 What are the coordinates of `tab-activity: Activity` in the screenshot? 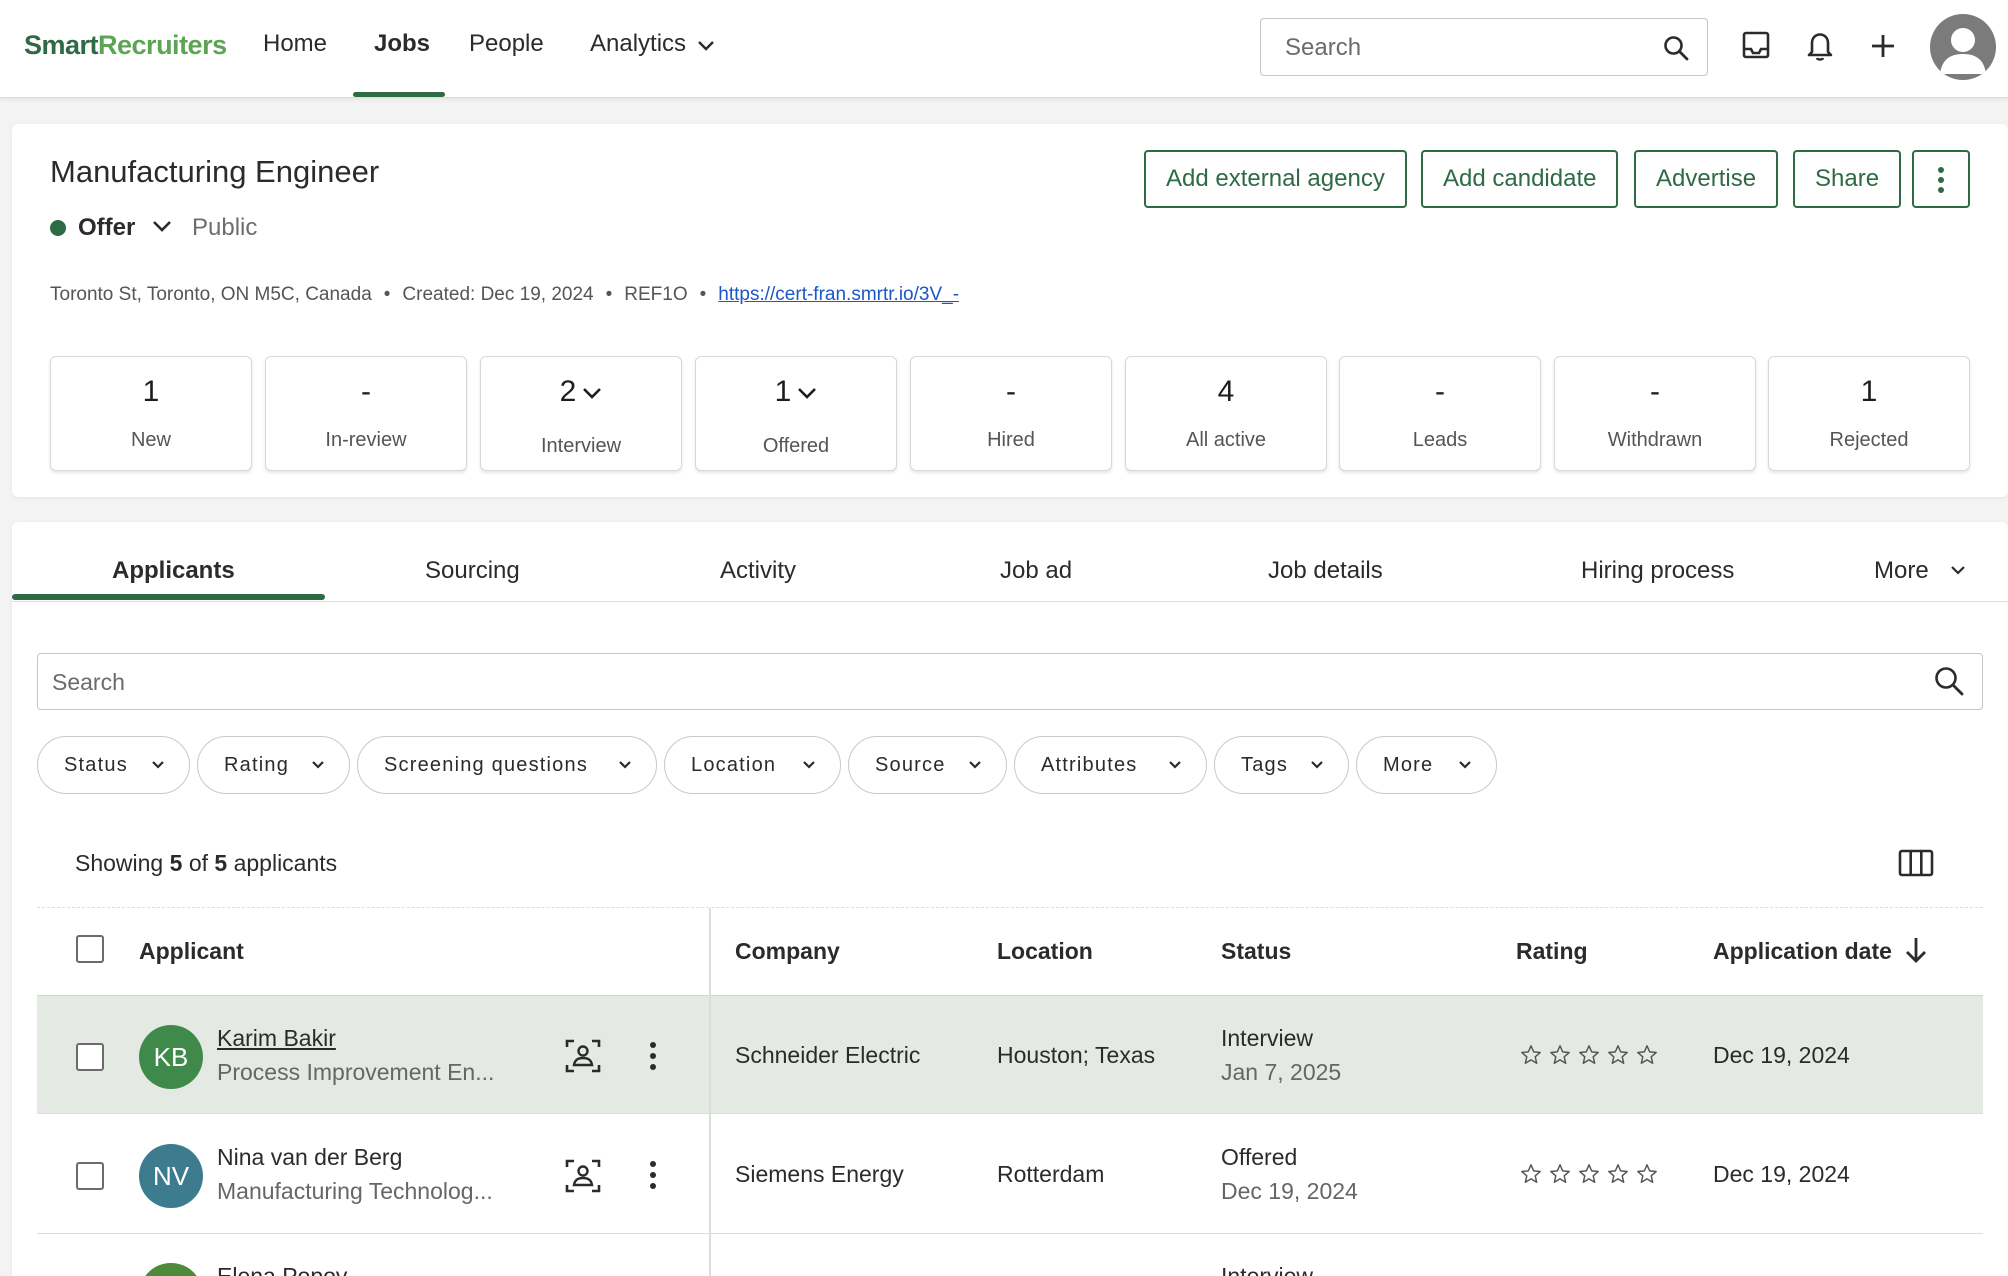 It's located at (758, 571).